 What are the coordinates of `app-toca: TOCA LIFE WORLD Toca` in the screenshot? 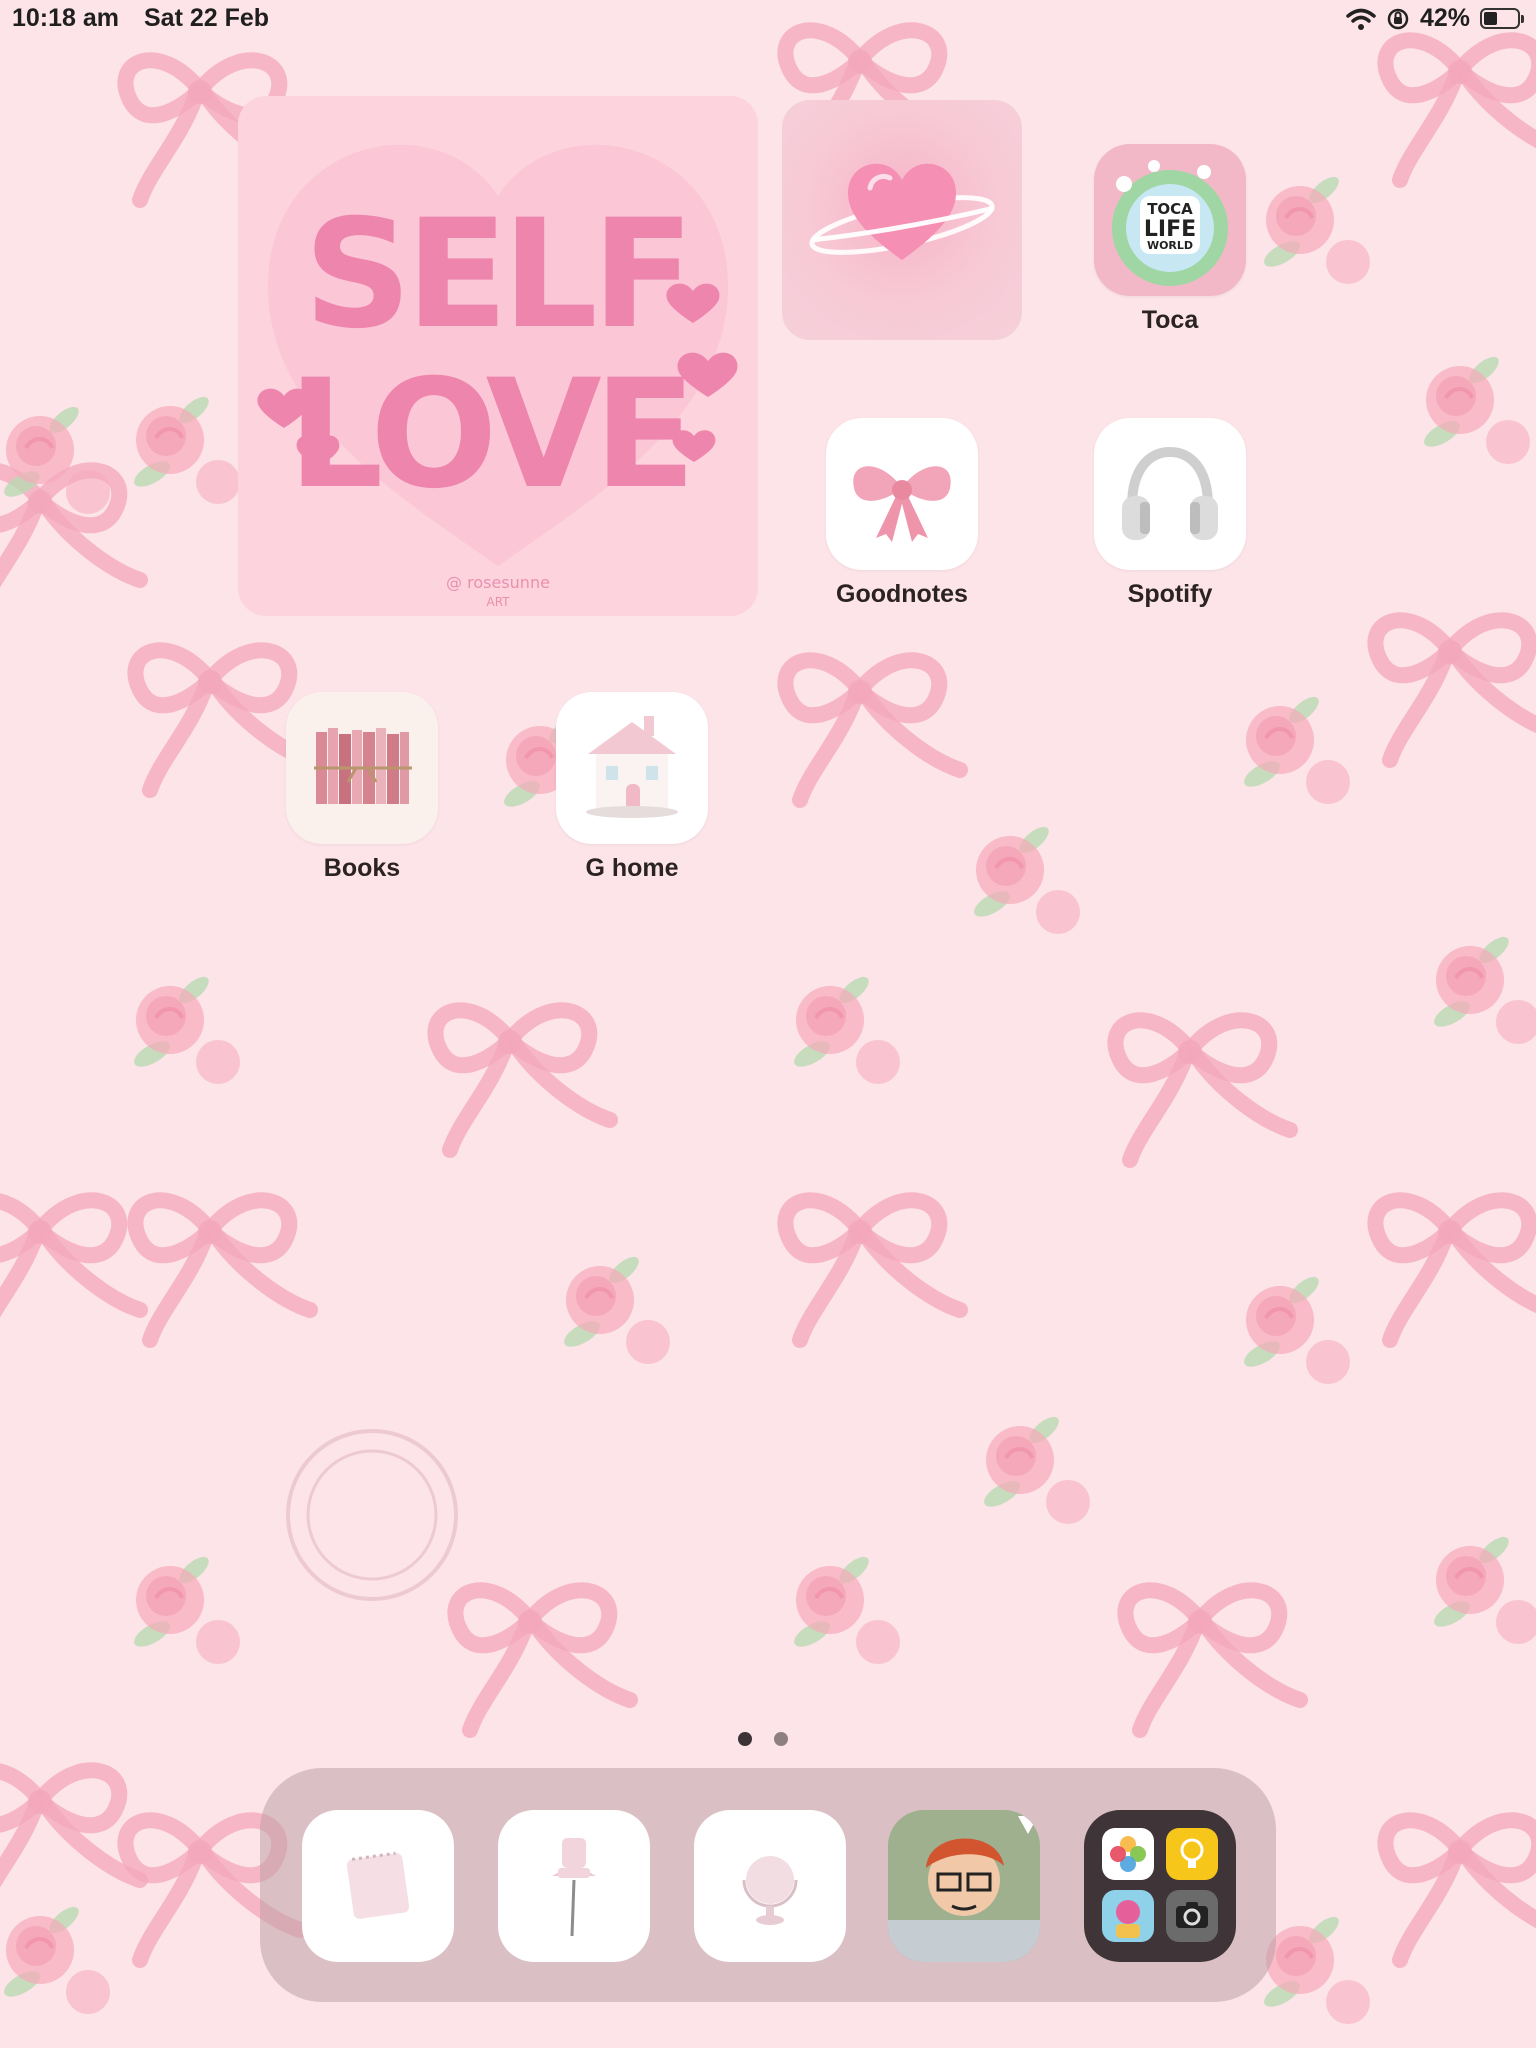 It's located at (1170, 239).